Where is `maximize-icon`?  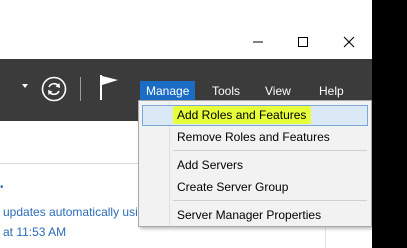 maximize-icon is located at coordinates (303, 42).